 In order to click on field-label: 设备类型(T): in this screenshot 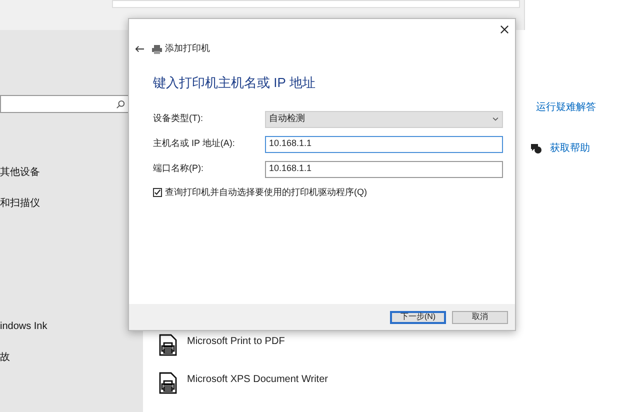, I will do `click(178, 119)`.